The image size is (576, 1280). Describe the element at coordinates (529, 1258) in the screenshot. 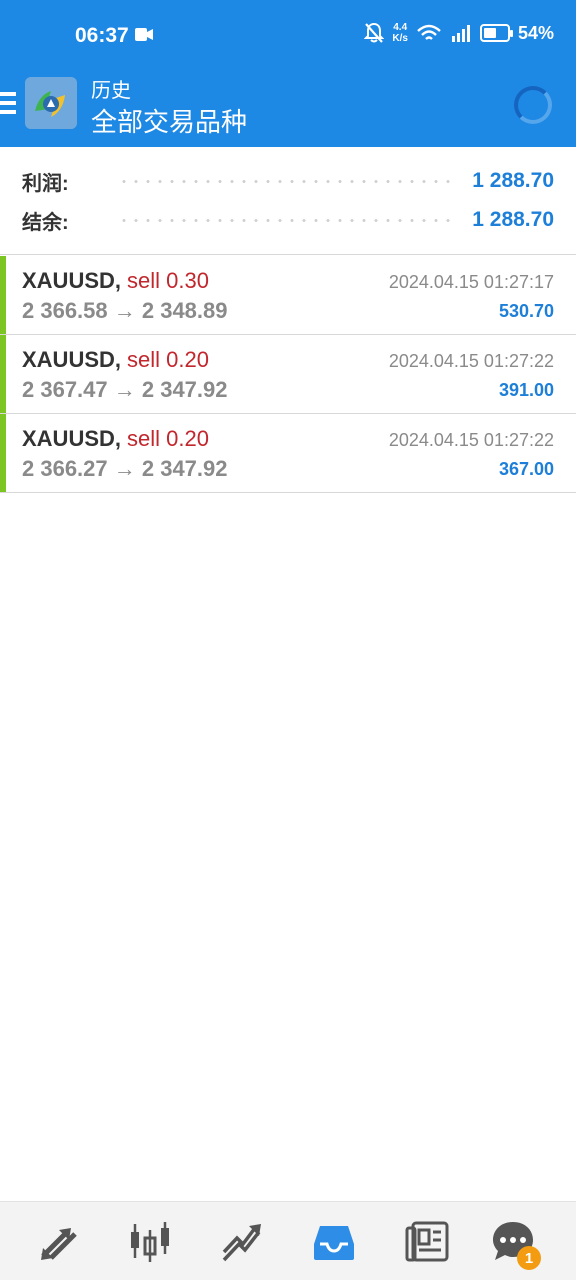

I see `notification-badge: 1` at that location.